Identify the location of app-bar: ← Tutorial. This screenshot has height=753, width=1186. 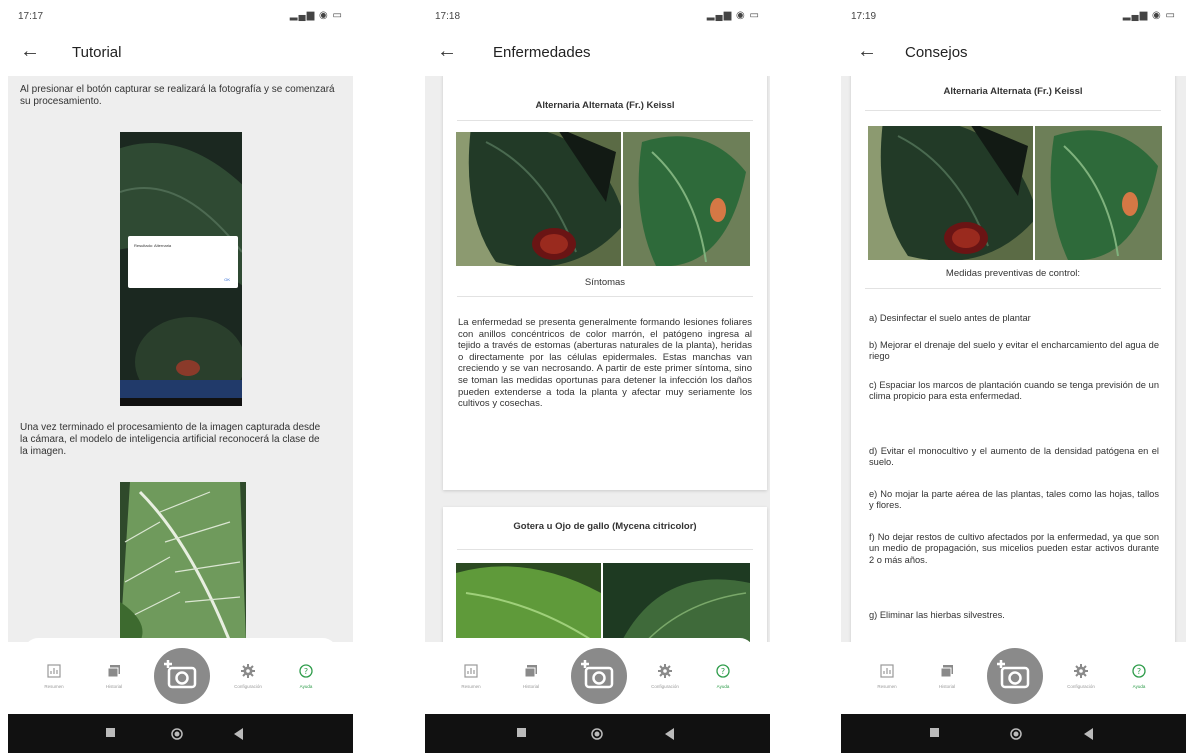
(180, 53).